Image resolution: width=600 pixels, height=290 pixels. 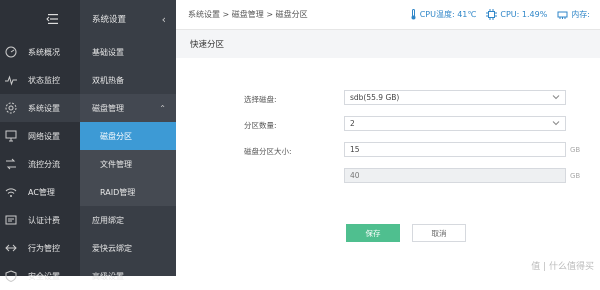 I want to click on sidebar-item-label: 认证计费, so click(x=44, y=220).